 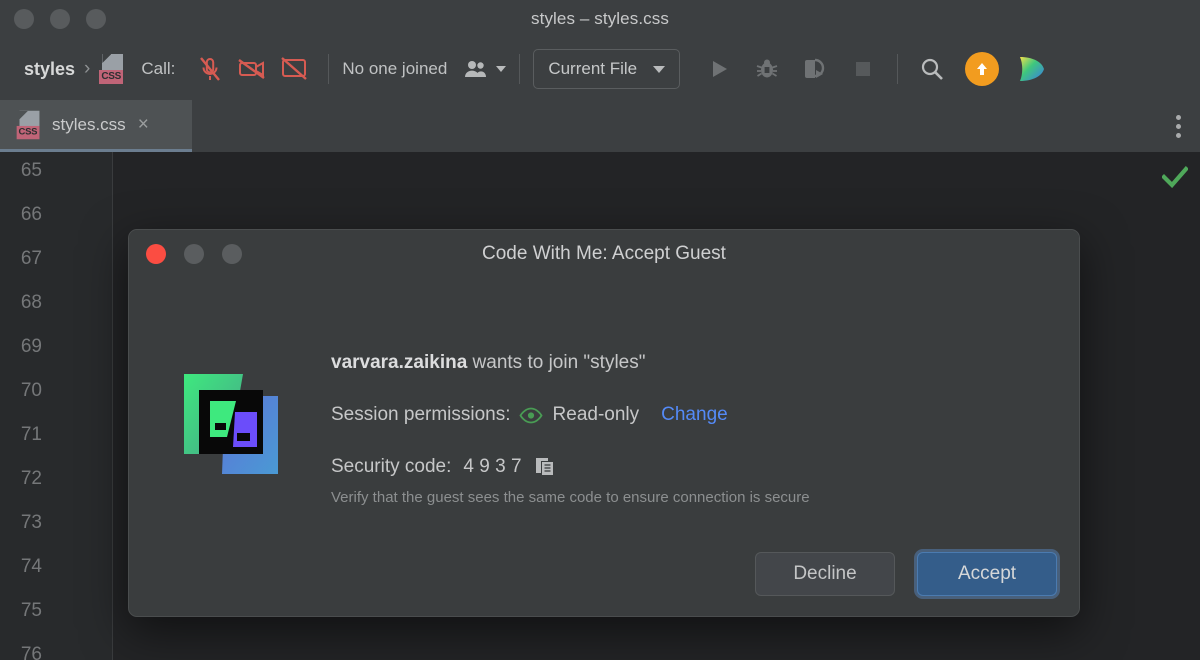 I want to click on line-number: 74, so click(x=31, y=566).